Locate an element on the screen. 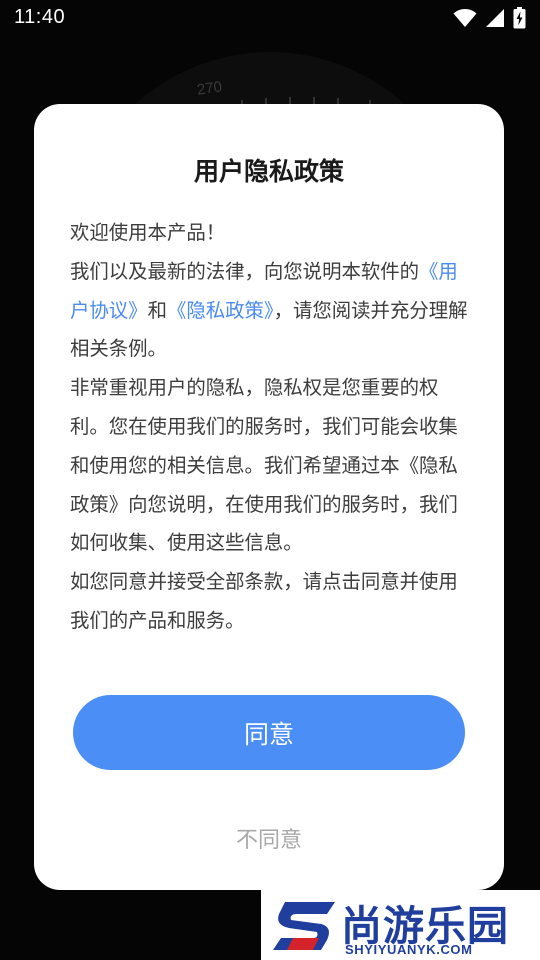 This screenshot has height=960, width=540. dialog-title: 用户隐私政策 is located at coordinates (268, 171).